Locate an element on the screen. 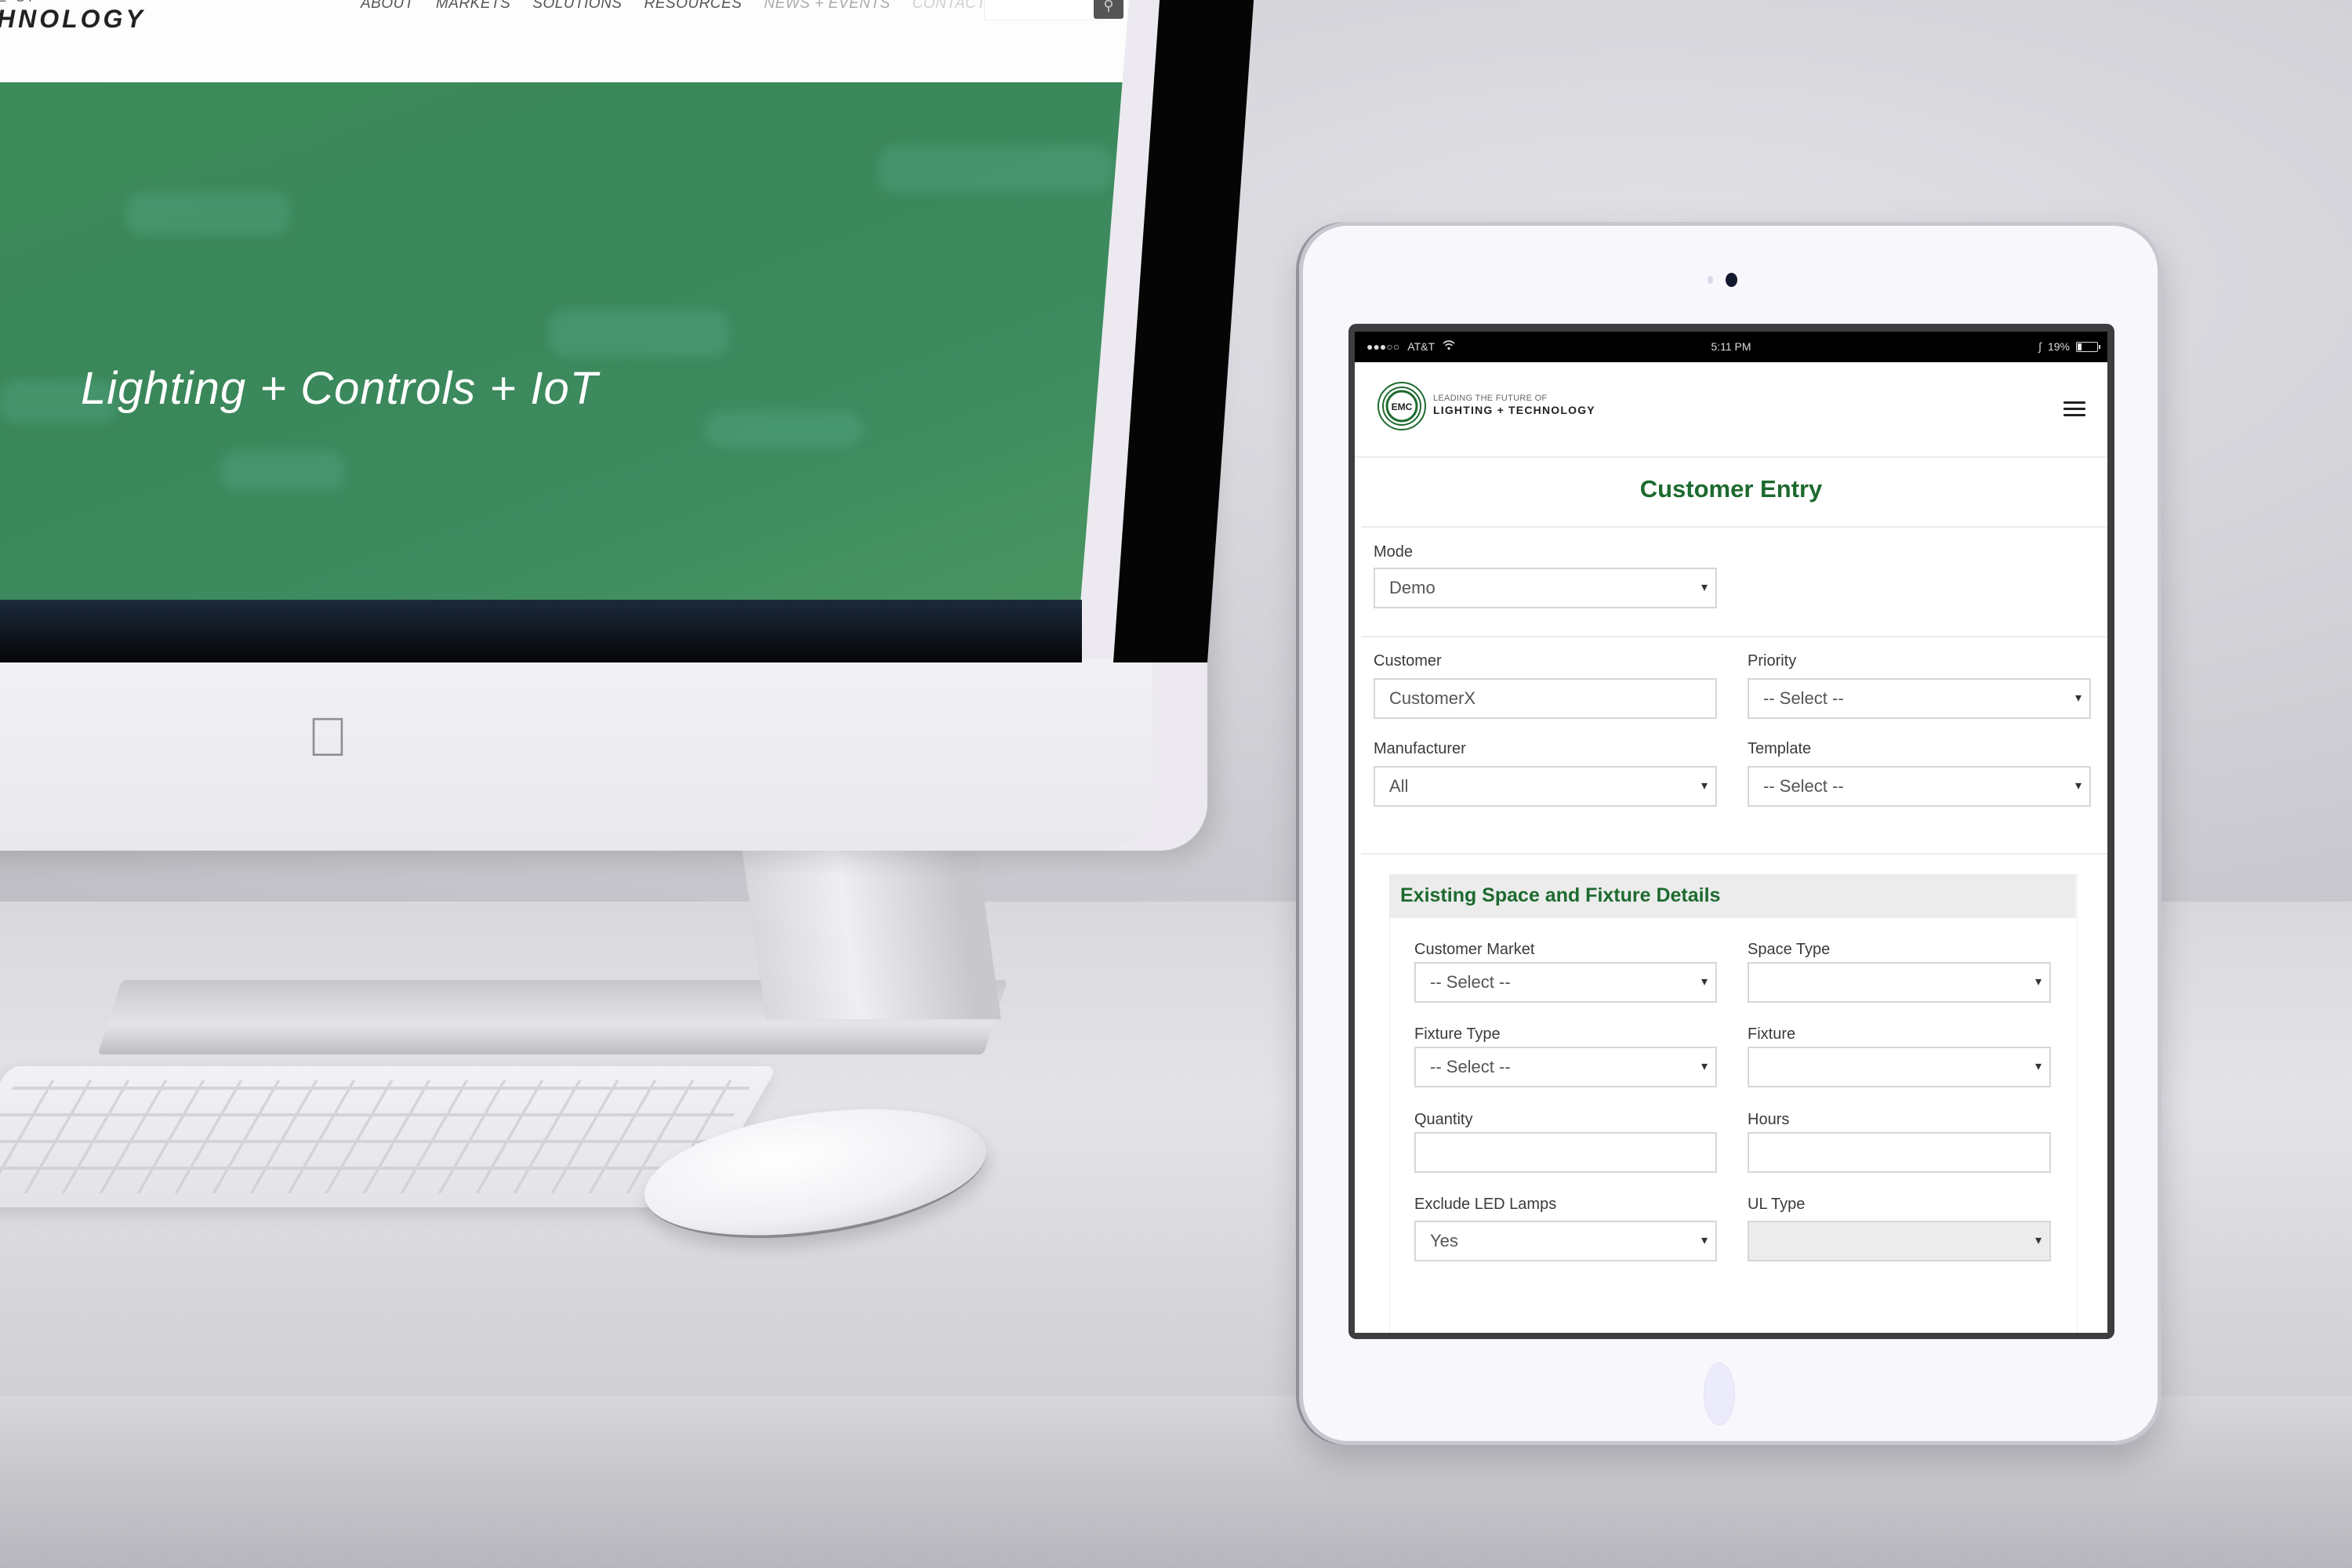 The width and height of the screenshot is (2352, 1568). fixture-type-label: Fixture Type is located at coordinates (1457, 1034).